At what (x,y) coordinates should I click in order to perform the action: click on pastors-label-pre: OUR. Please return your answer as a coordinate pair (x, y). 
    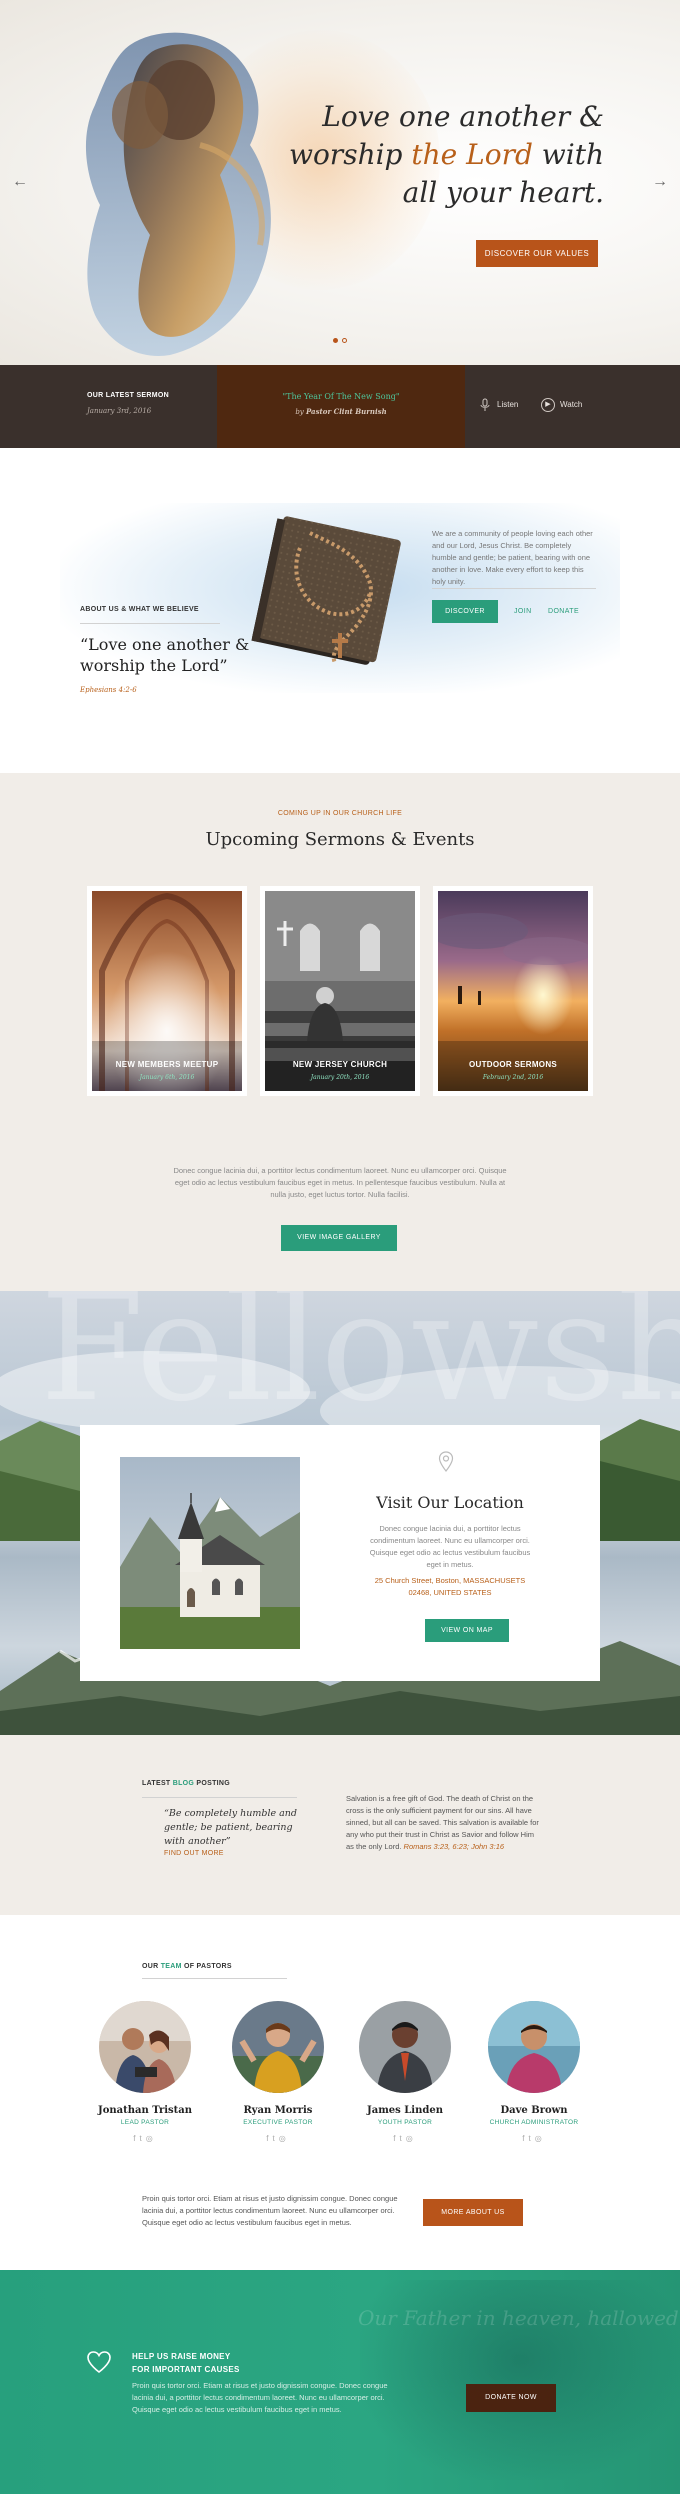
    Looking at the image, I should click on (151, 1966).